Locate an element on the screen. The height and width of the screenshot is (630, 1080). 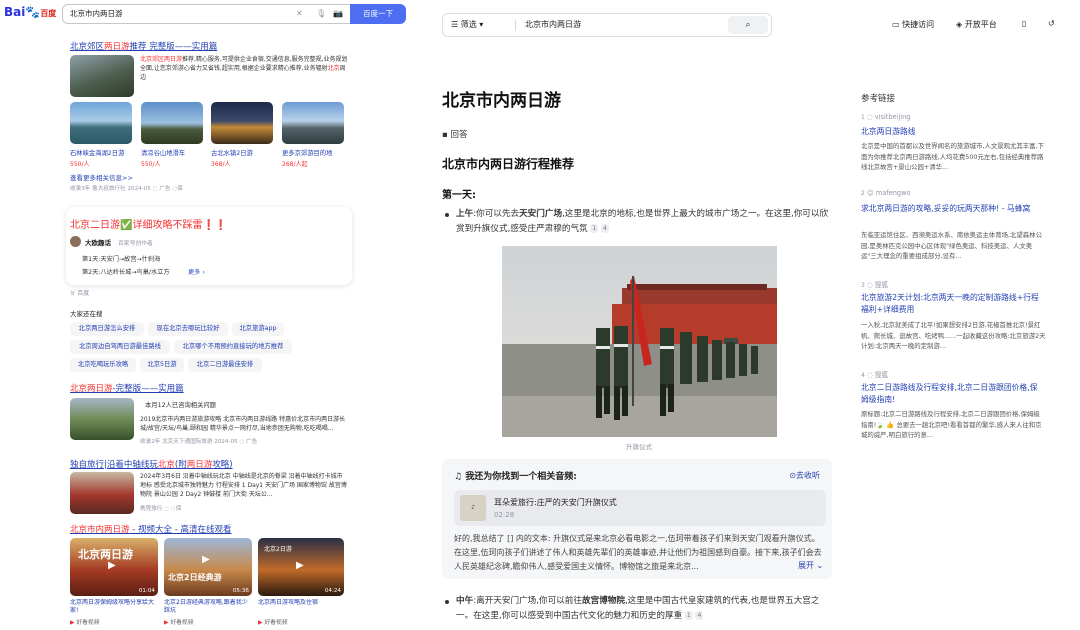
video1-overlay: 北京两日游 is located at coordinates (105, 554).